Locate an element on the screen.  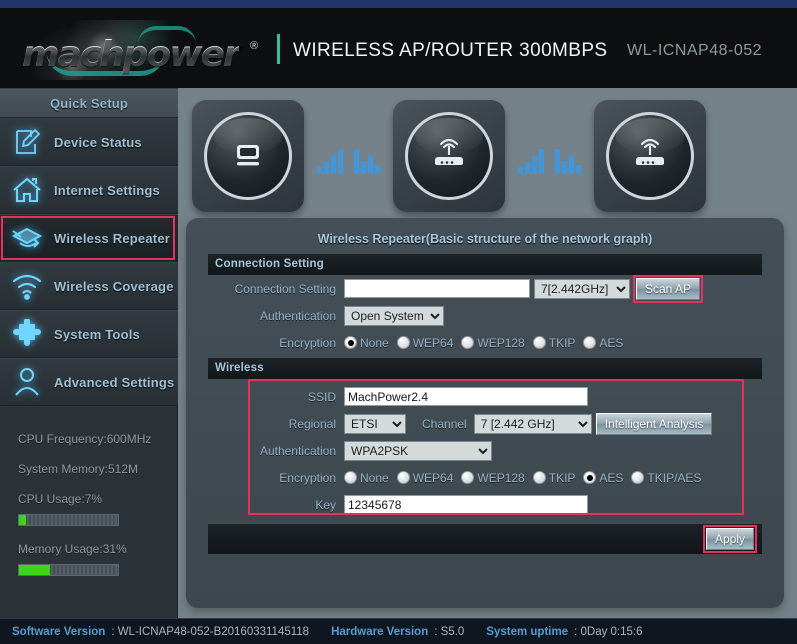
sidebar-item-advanced-settings: Advanced Settings is located at coordinates (89, 382).